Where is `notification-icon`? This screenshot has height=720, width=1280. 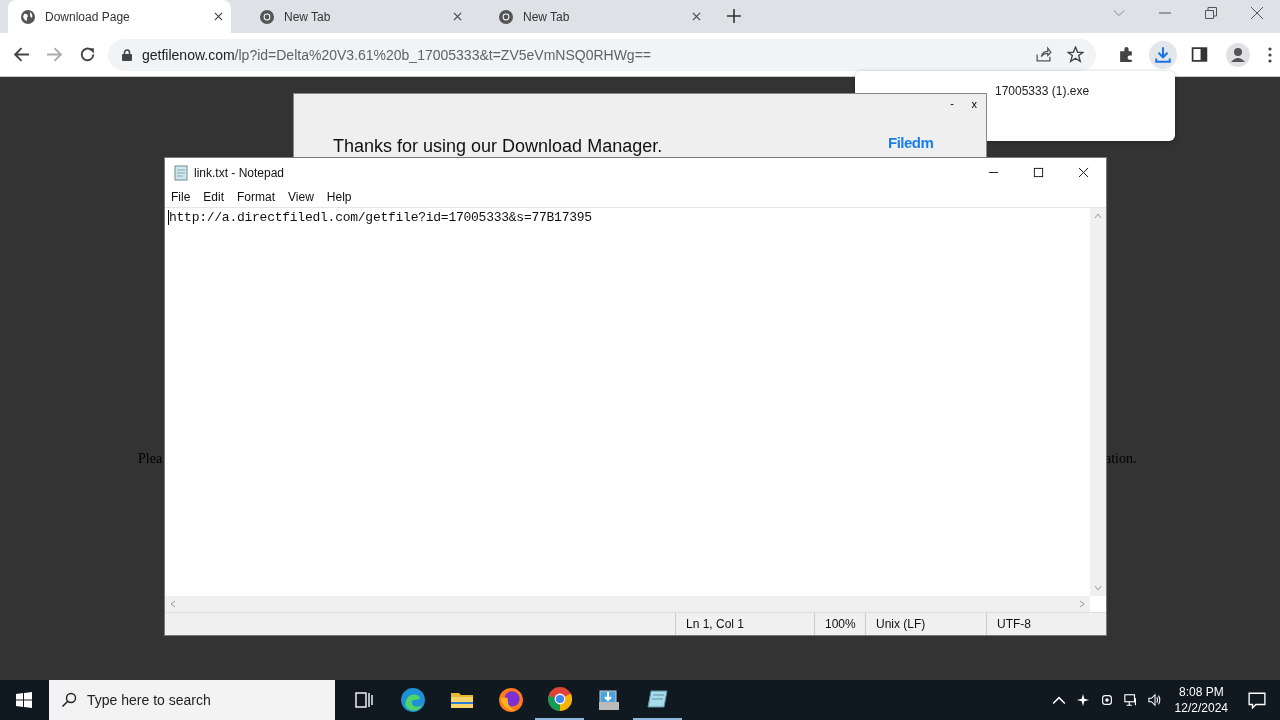 notification-icon is located at coordinates (1257, 700).